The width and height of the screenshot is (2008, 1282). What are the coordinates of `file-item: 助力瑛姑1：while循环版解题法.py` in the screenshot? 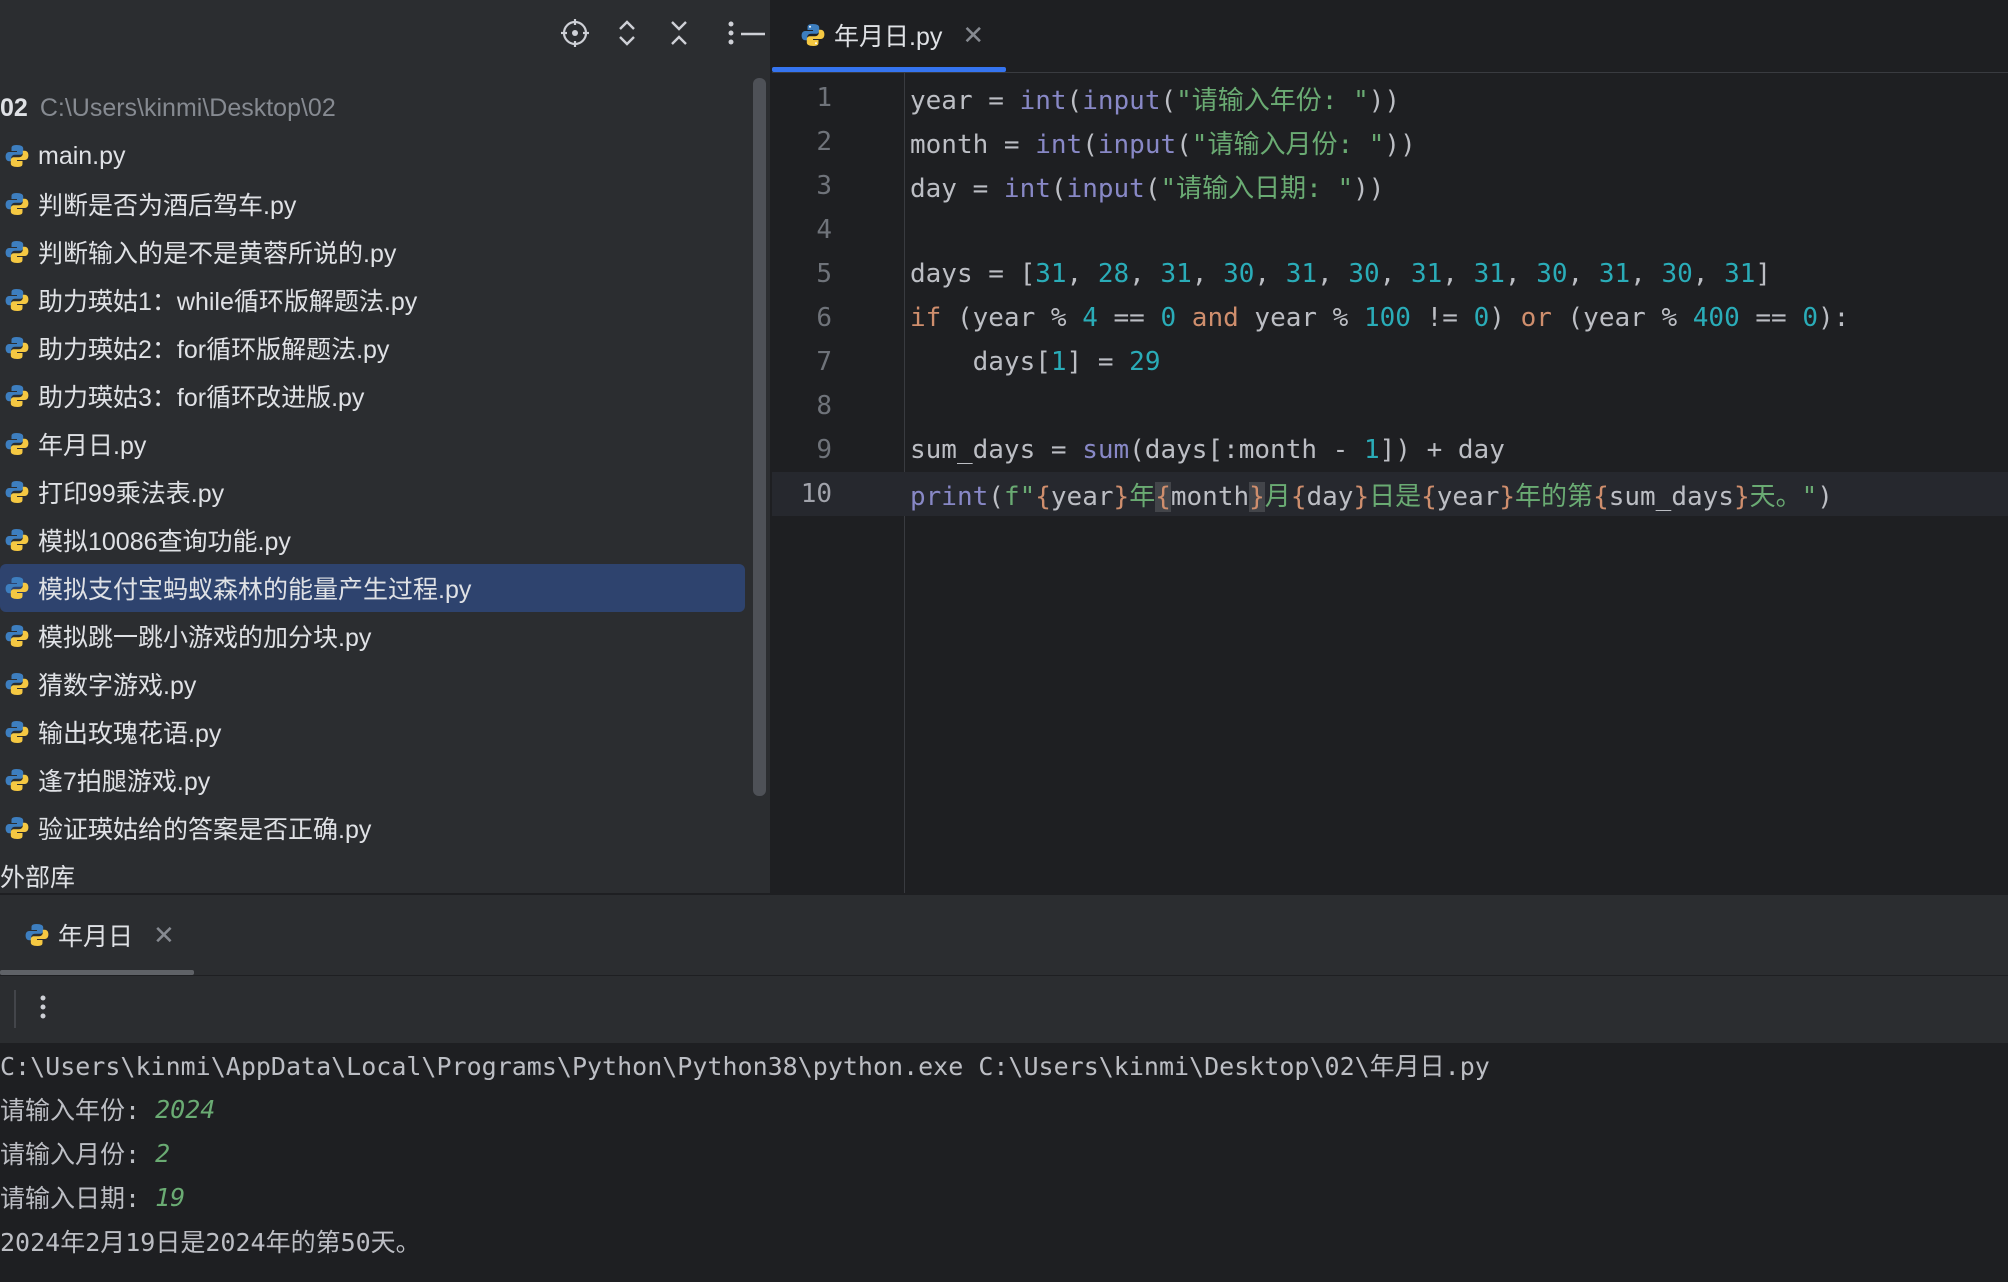 It's located at (377, 300).